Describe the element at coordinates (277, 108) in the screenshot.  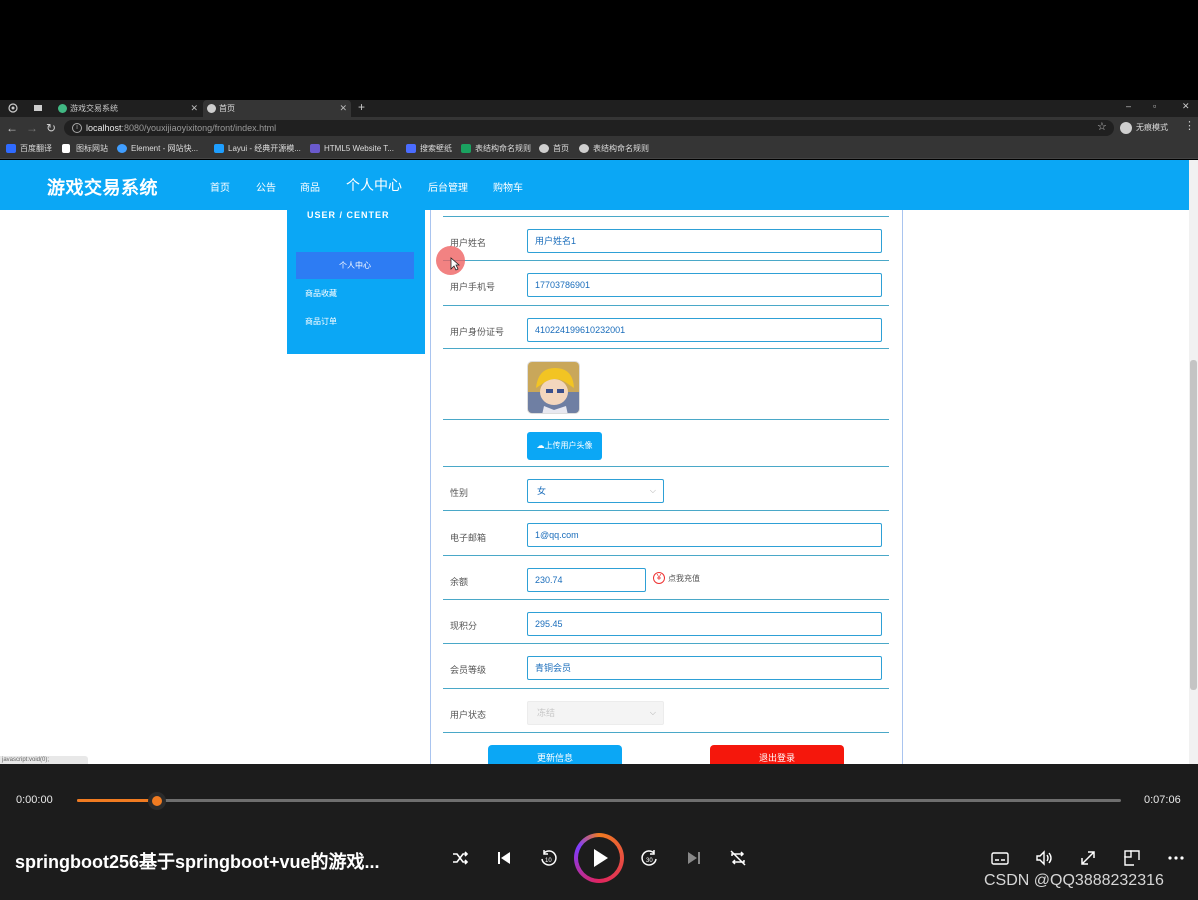
I see `tab-home: 首页 ✕` at that location.